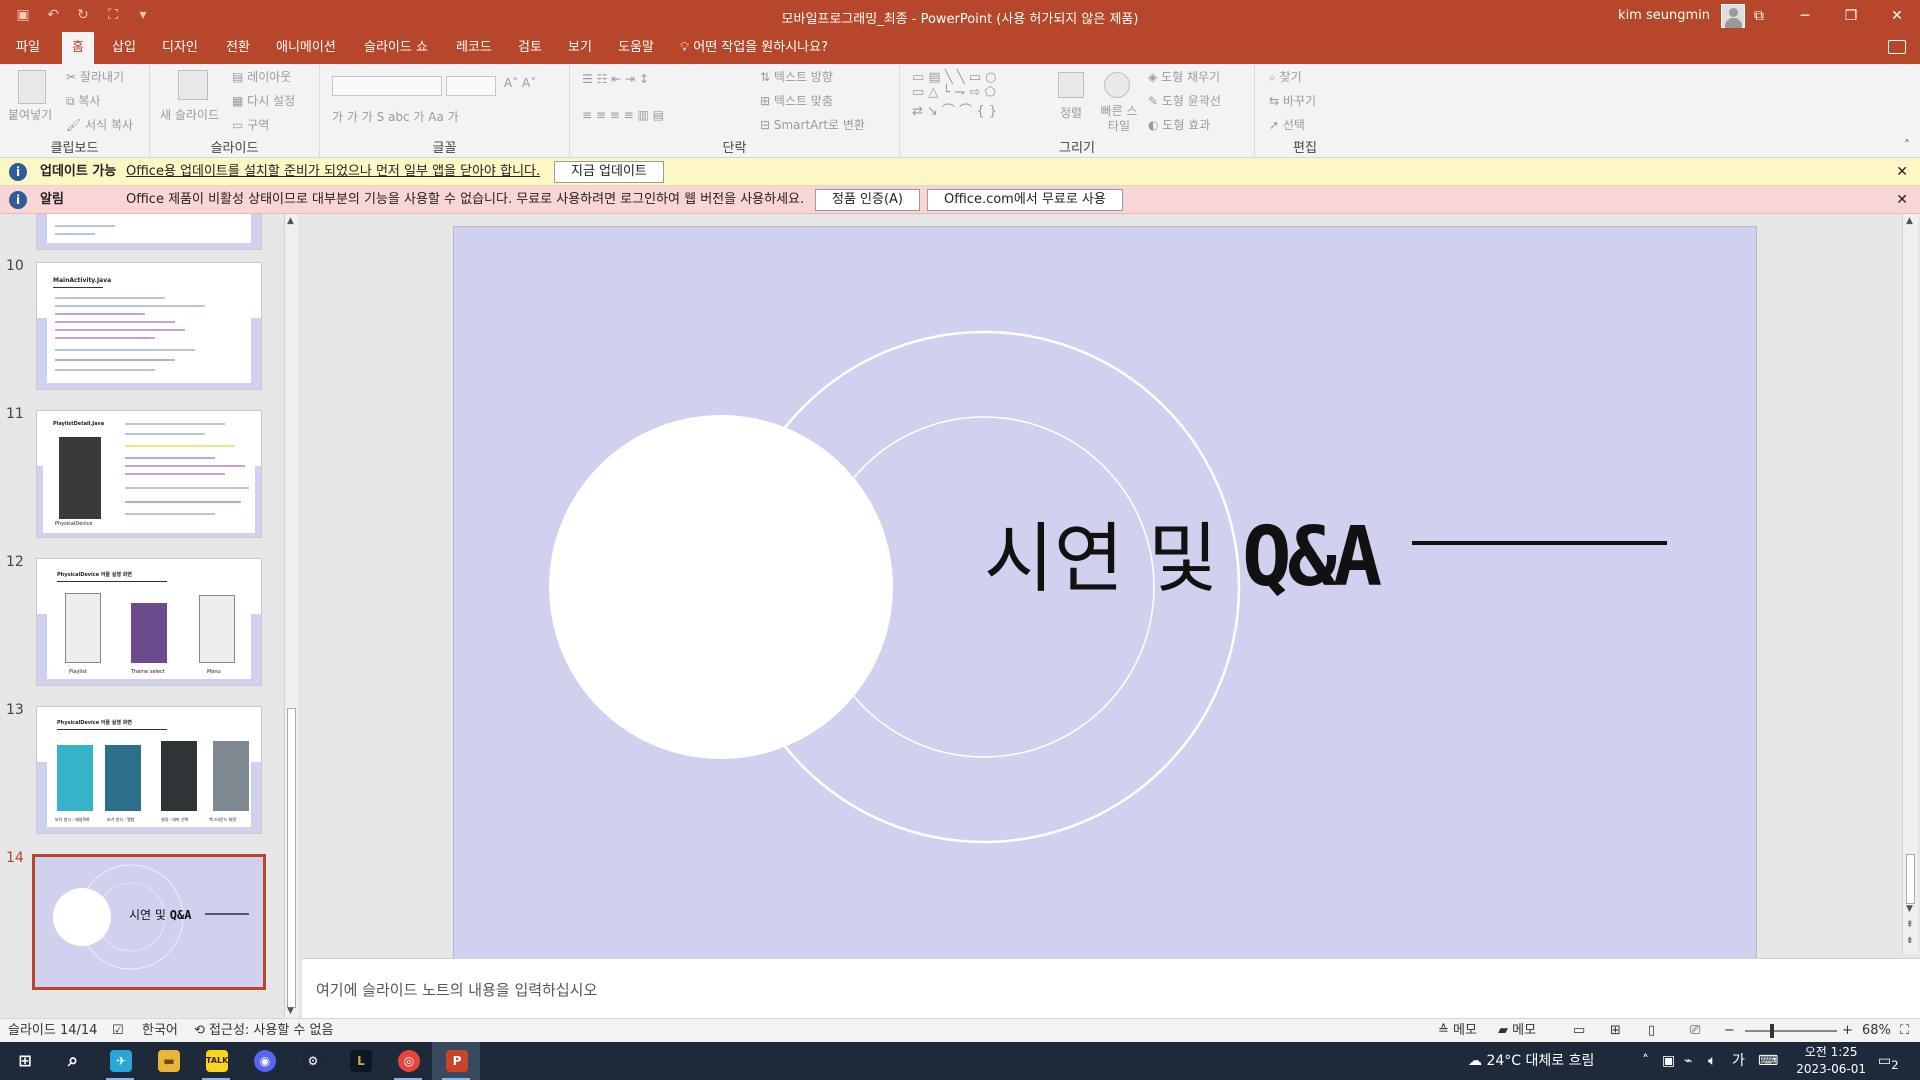  Describe the element at coordinates (1664, 15) in the screenshot. I see `user-name: kim seungmin` at that location.